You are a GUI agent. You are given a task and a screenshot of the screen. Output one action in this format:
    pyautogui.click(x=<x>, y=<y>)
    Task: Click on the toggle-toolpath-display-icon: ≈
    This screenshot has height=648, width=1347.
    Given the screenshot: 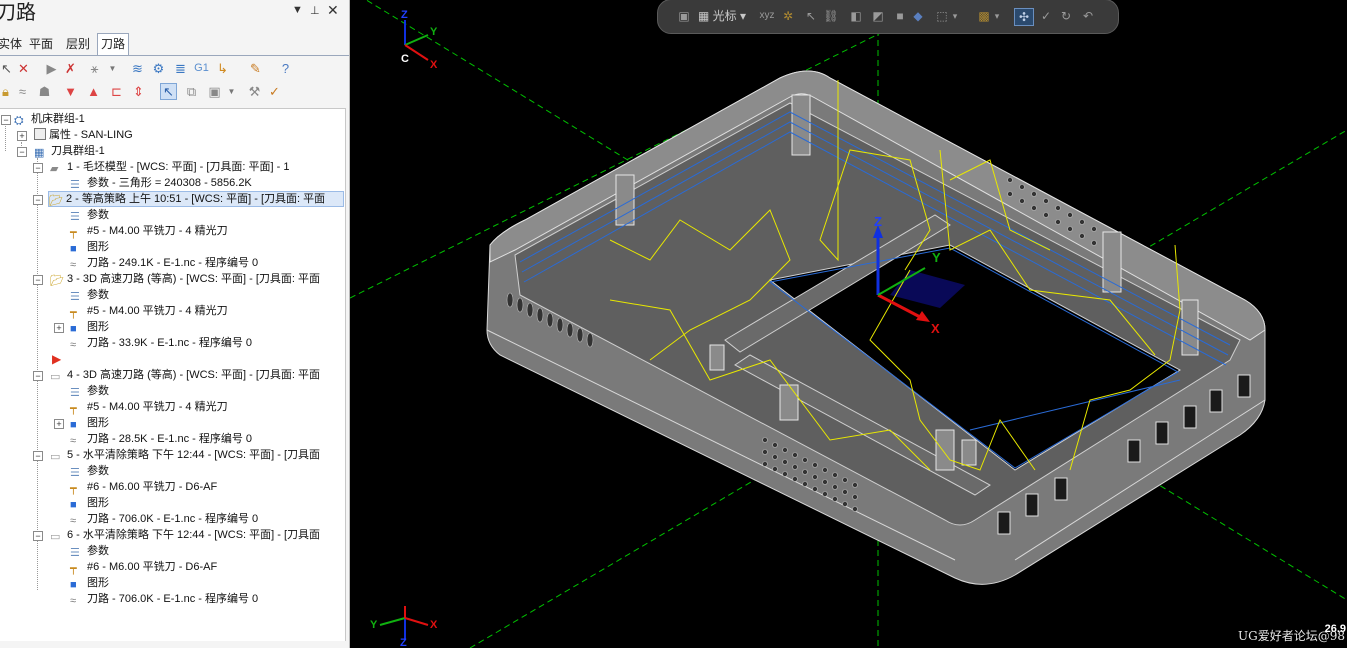 What is the action you would take?
    pyautogui.click(x=22, y=91)
    